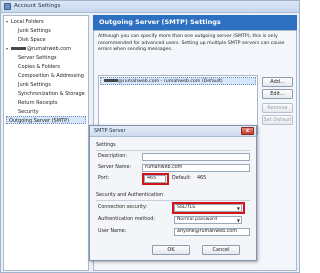 This screenshot has width=320, height=273. I want to click on dialog-title: SMTP Server, so click(173, 131).